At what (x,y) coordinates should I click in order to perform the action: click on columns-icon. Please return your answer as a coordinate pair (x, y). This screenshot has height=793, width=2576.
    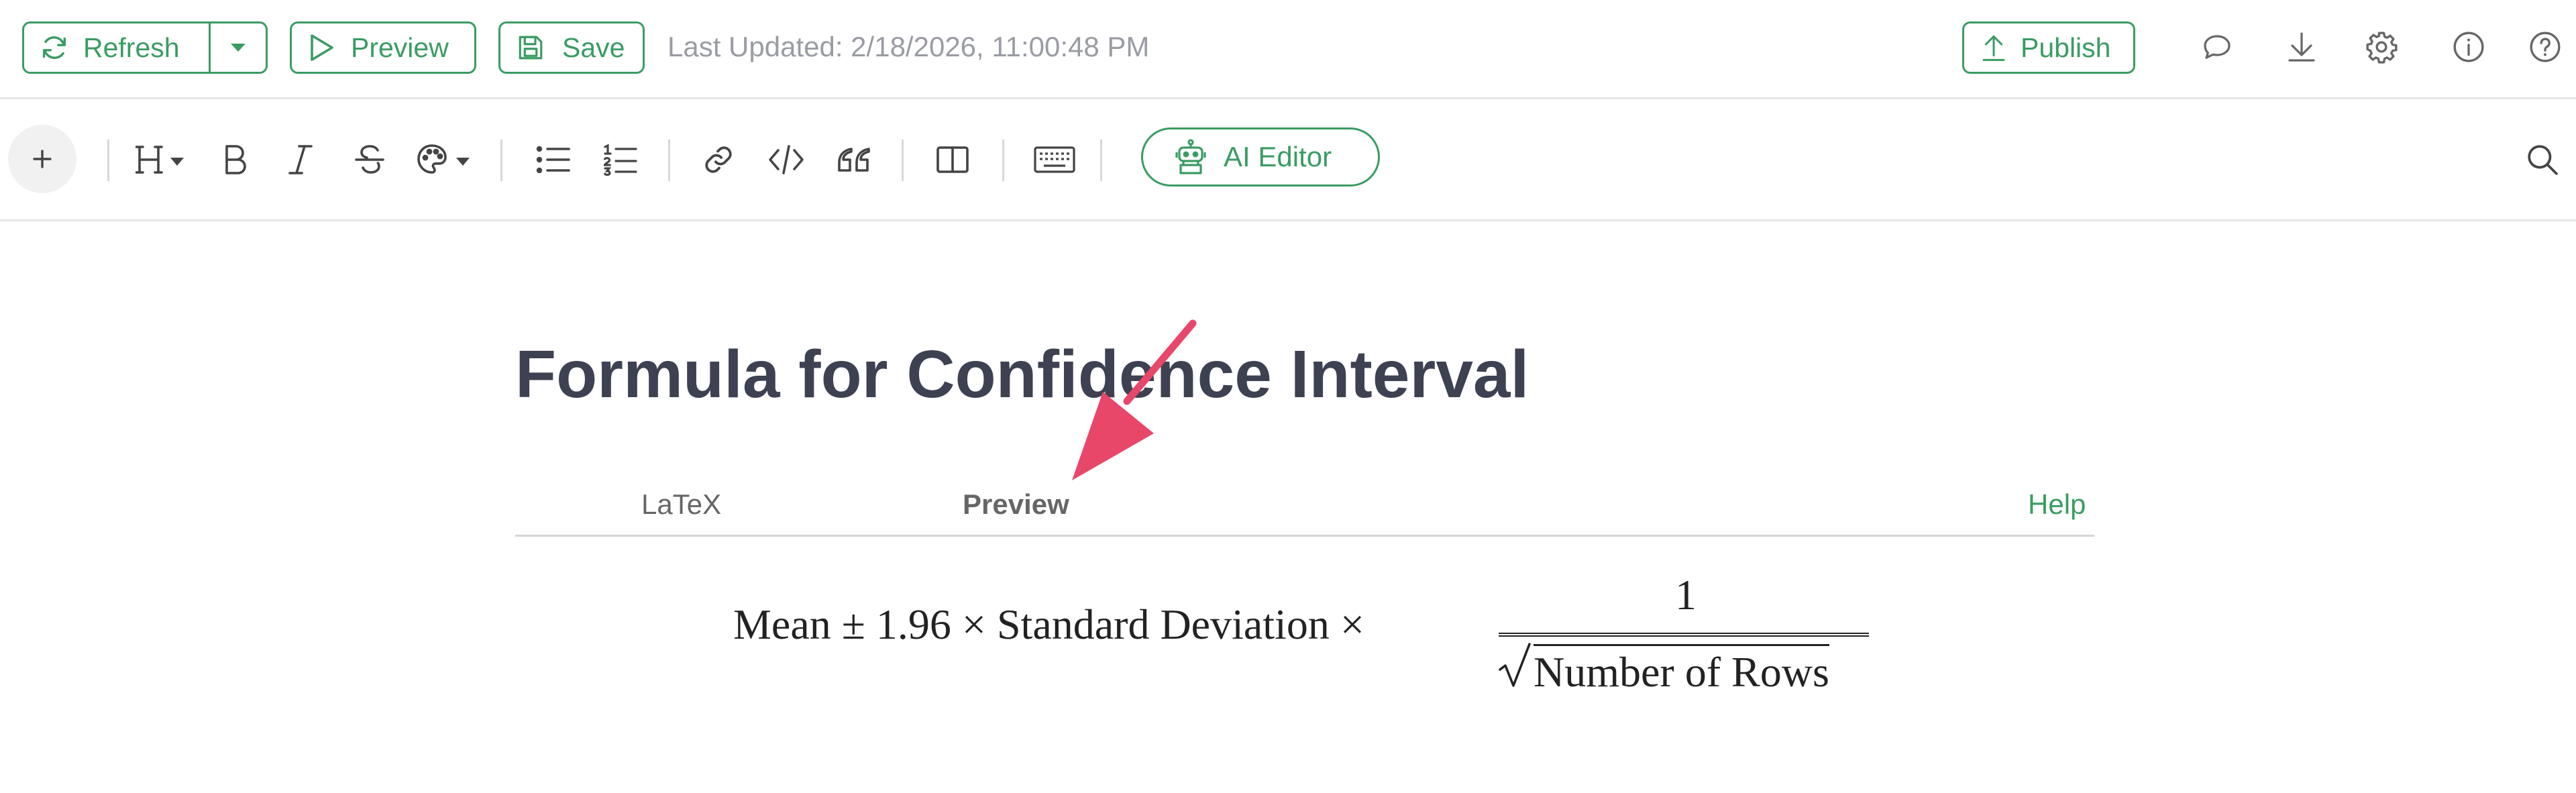
    Looking at the image, I should click on (952, 159).